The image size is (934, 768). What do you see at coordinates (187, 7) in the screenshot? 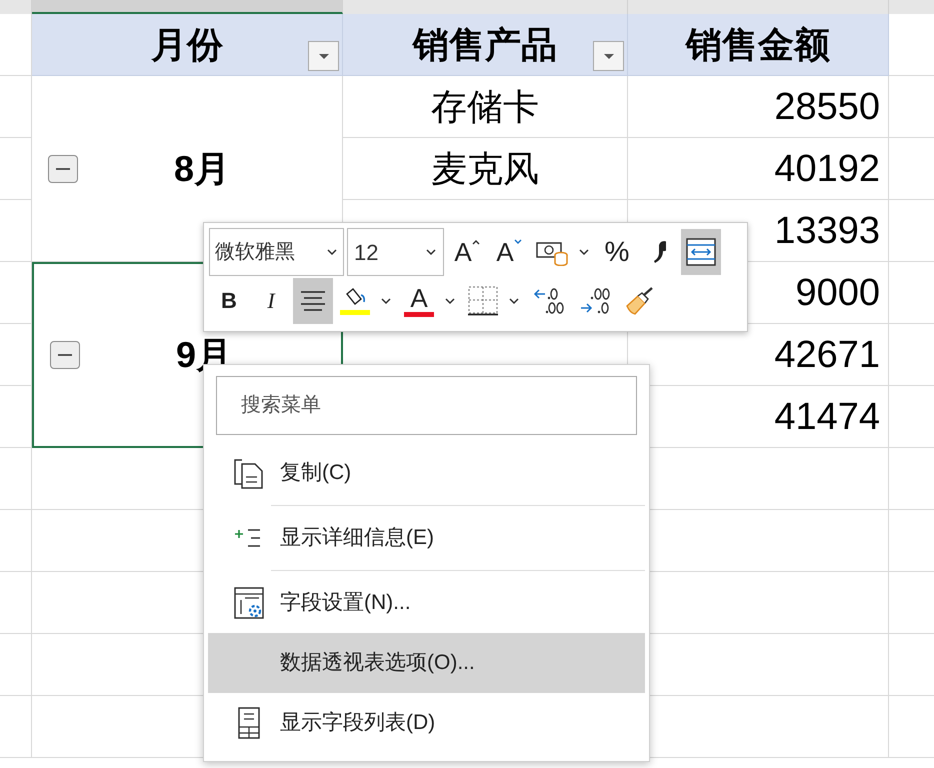
I see `column-header` at bounding box center [187, 7].